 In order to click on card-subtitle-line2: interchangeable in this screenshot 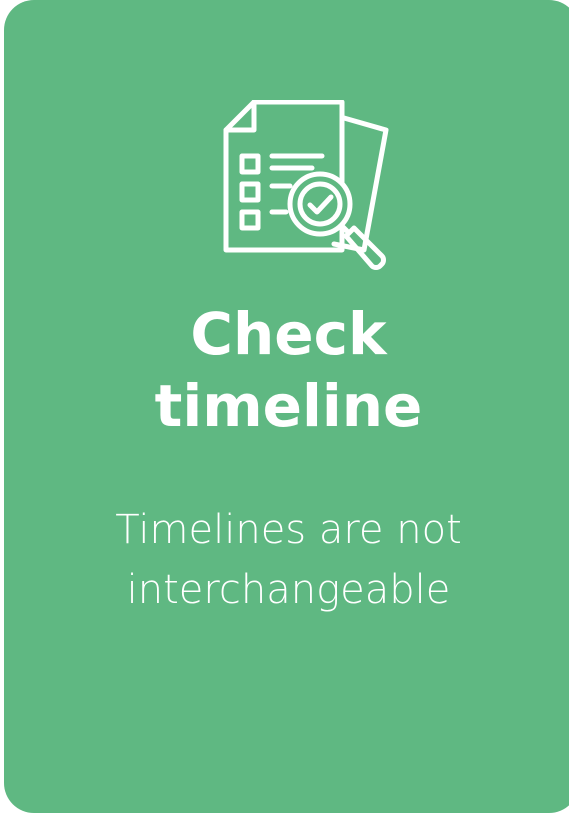, I will do `click(288, 590)`.